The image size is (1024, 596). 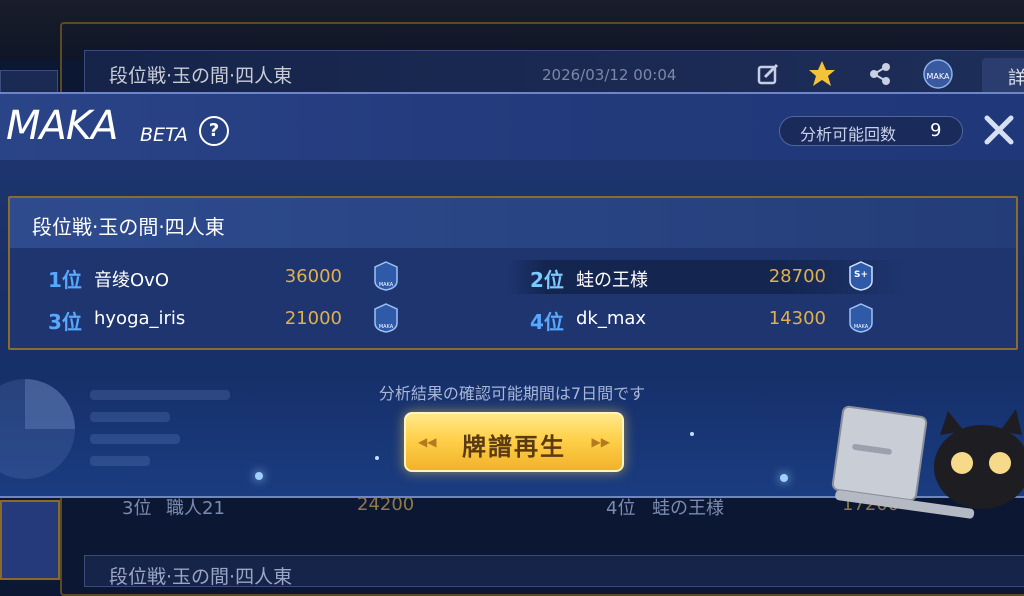 What do you see at coordinates (131, 280) in the screenshot?
I see `player-name: 音绫OvO` at bounding box center [131, 280].